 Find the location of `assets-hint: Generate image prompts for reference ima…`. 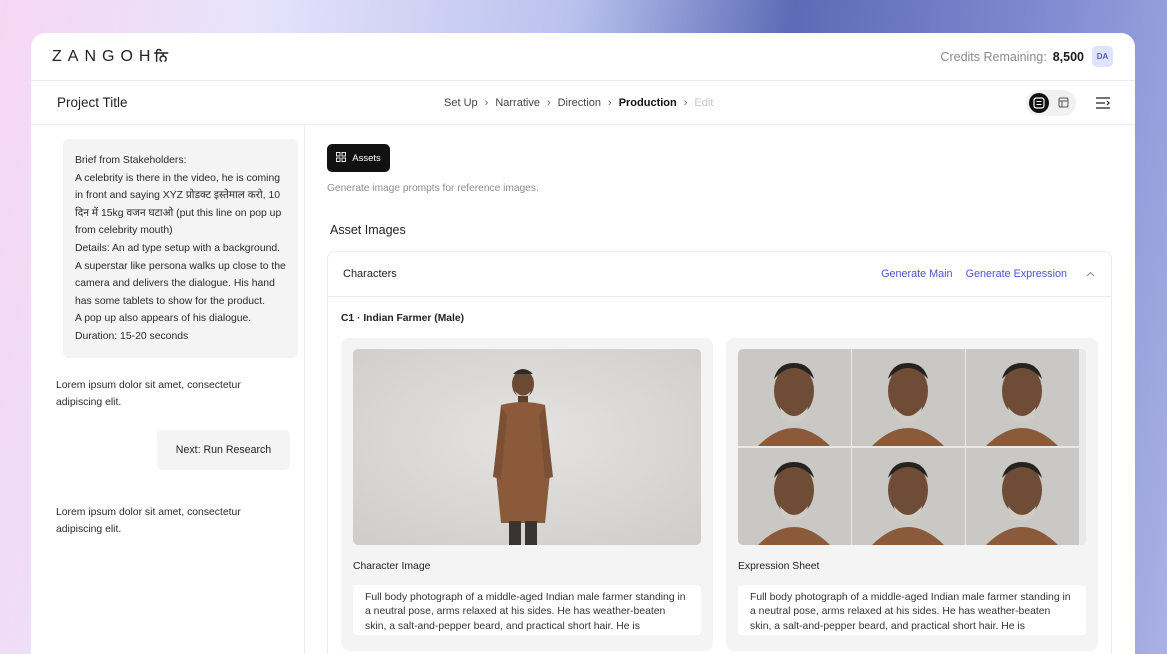

assets-hint: Generate image prompts for reference ima… is located at coordinates (433, 188).